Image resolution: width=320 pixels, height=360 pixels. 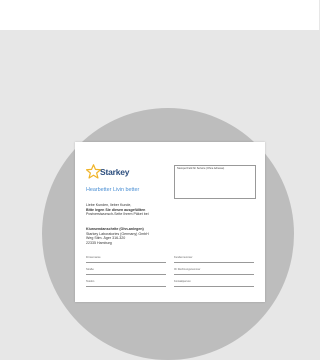 What do you see at coordinates (126, 270) in the screenshot?
I see `field-street: Straße` at bounding box center [126, 270].